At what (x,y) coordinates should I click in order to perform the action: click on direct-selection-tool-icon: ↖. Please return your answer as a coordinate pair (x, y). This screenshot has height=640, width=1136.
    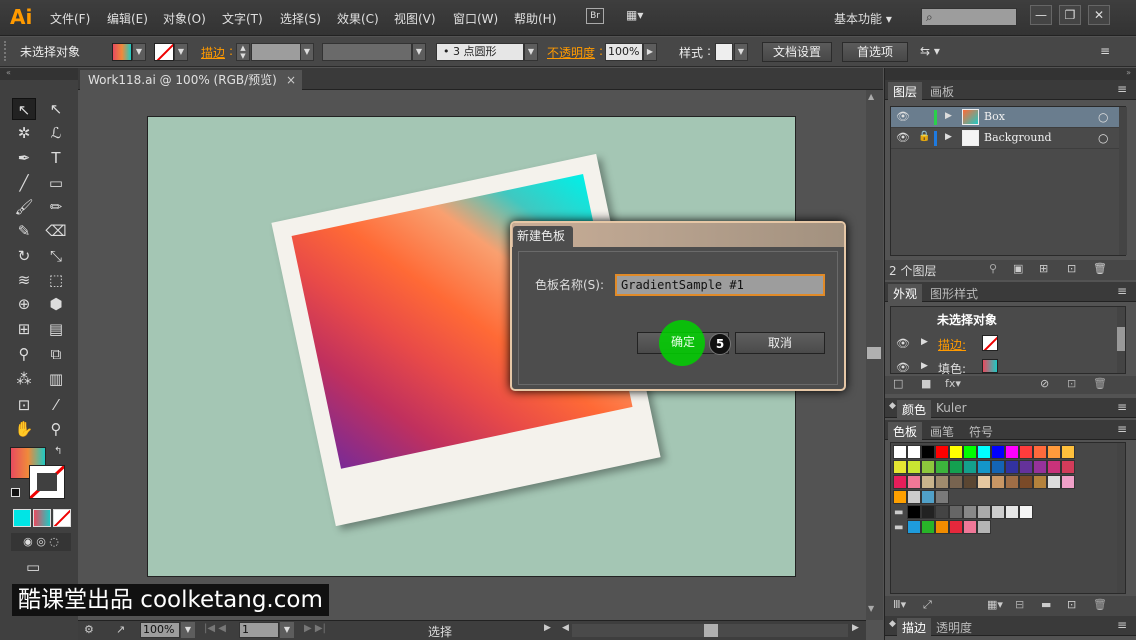
    Looking at the image, I should click on (56, 109).